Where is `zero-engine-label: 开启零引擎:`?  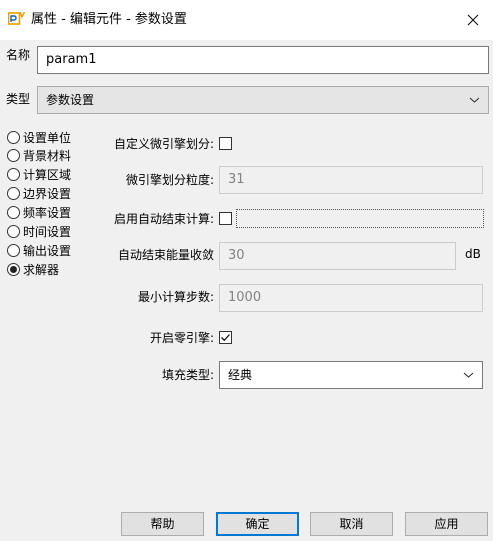 zero-engine-label: 开启零引擎: is located at coordinates (181, 338).